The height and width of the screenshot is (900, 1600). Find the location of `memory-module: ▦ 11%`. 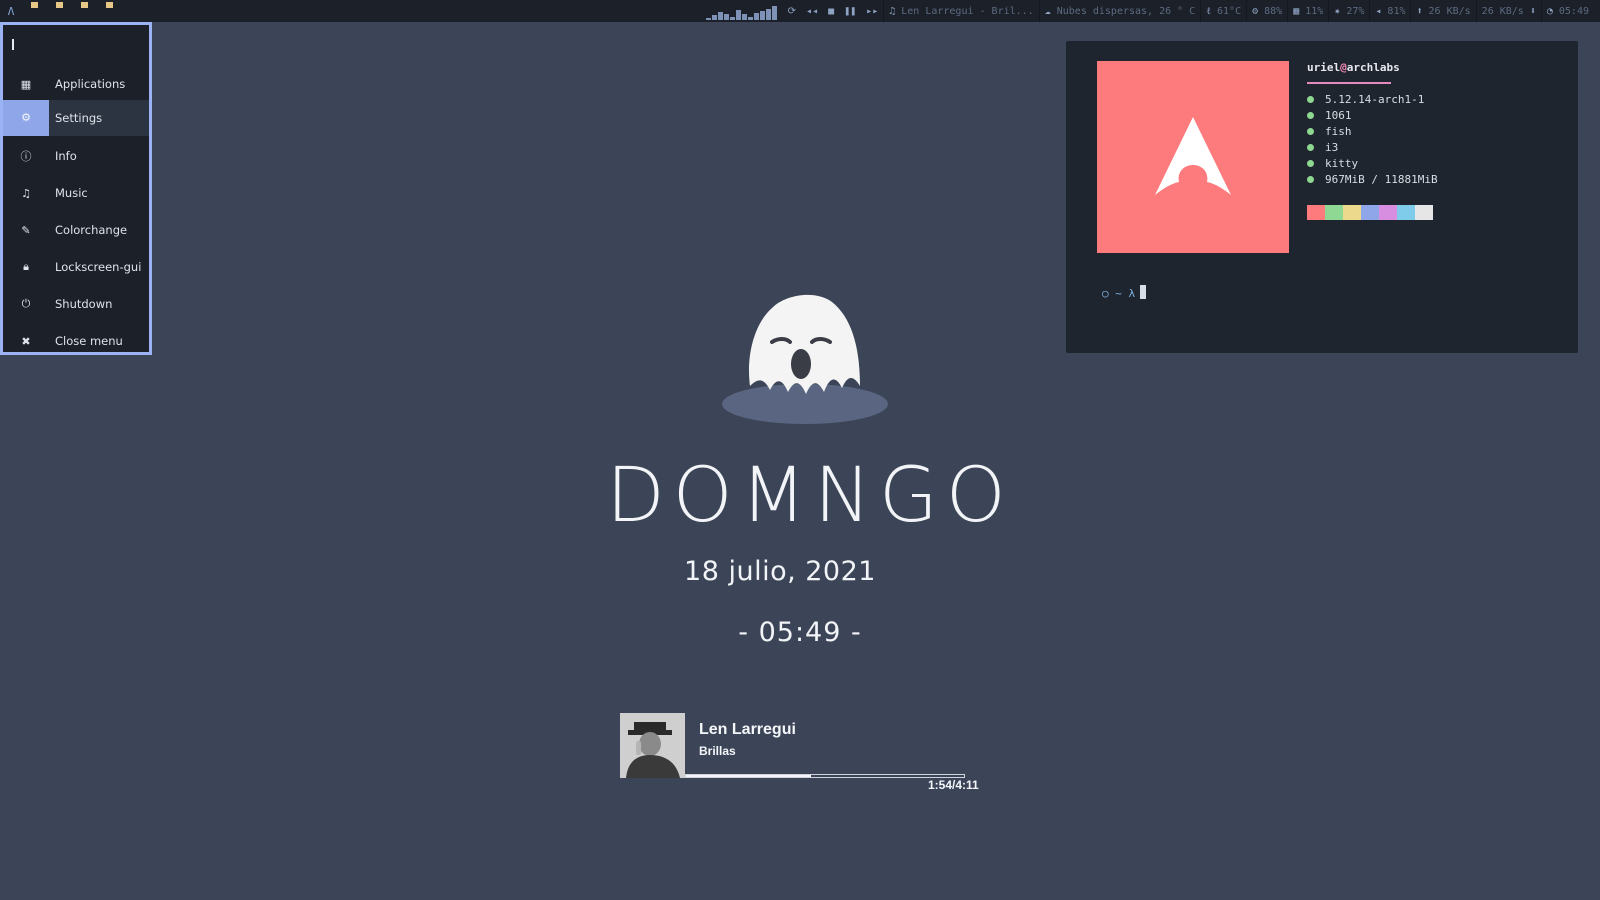

memory-module: ▦ 11% is located at coordinates (1308, 11).